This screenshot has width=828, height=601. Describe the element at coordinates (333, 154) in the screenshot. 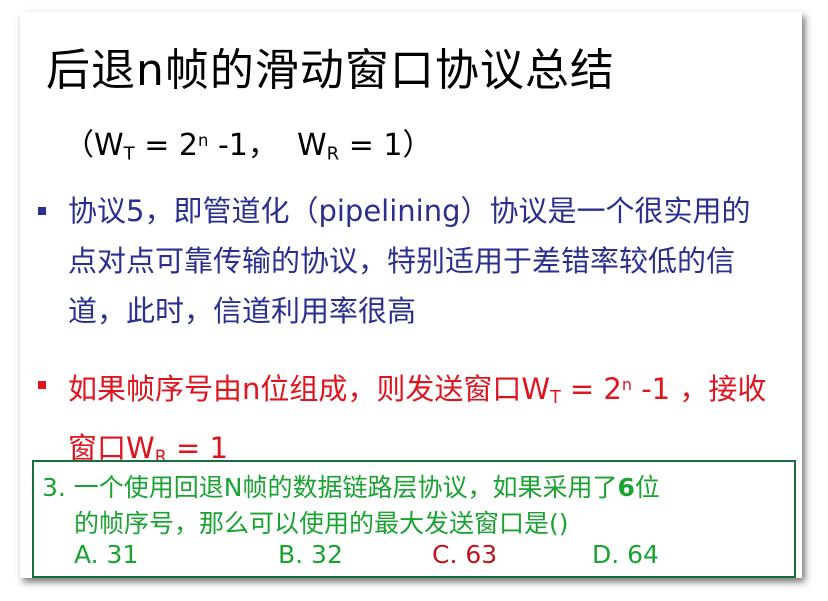

I see `formula-wr-sub: R` at that location.